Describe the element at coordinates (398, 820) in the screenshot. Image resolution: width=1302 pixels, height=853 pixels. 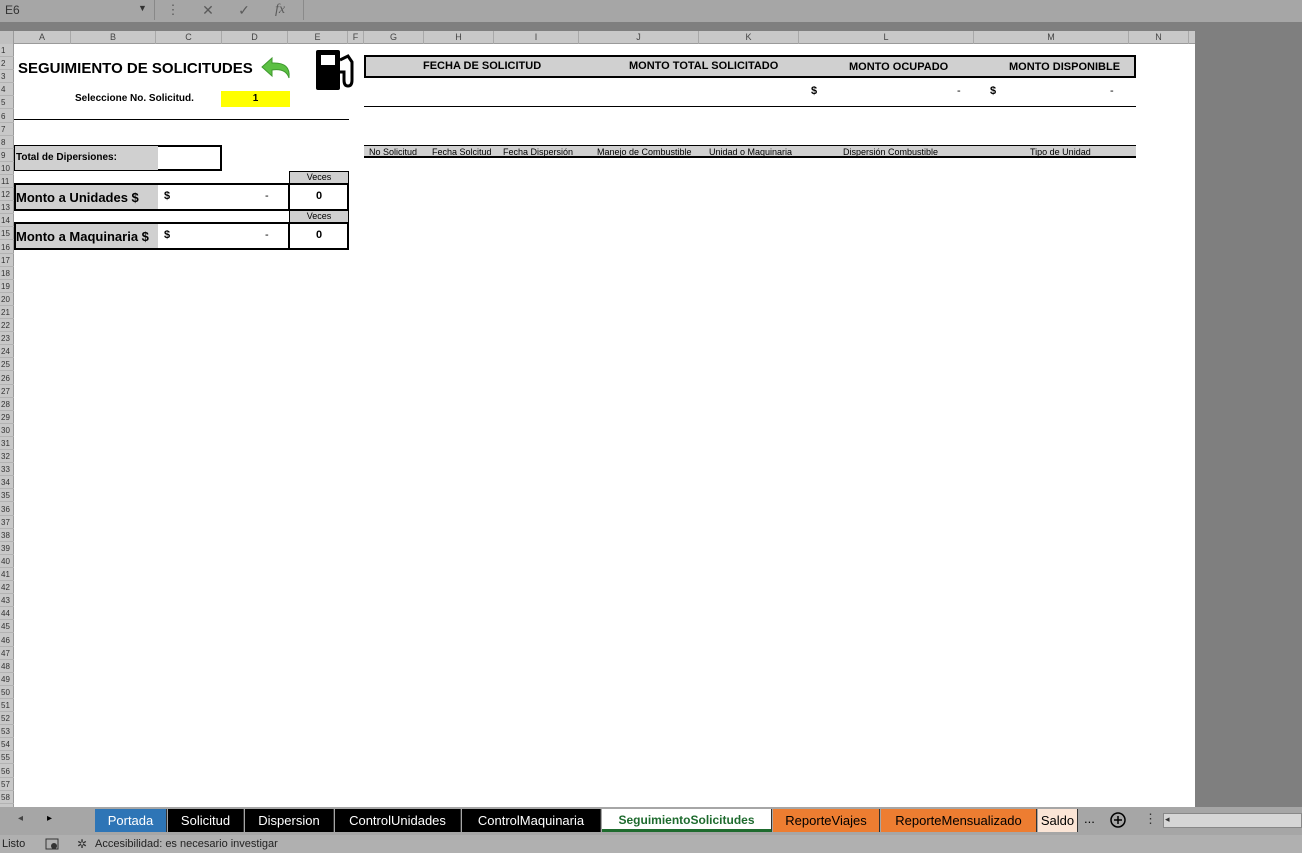
I see `sheet-tab-controlunidades: ControlUnidades` at that location.